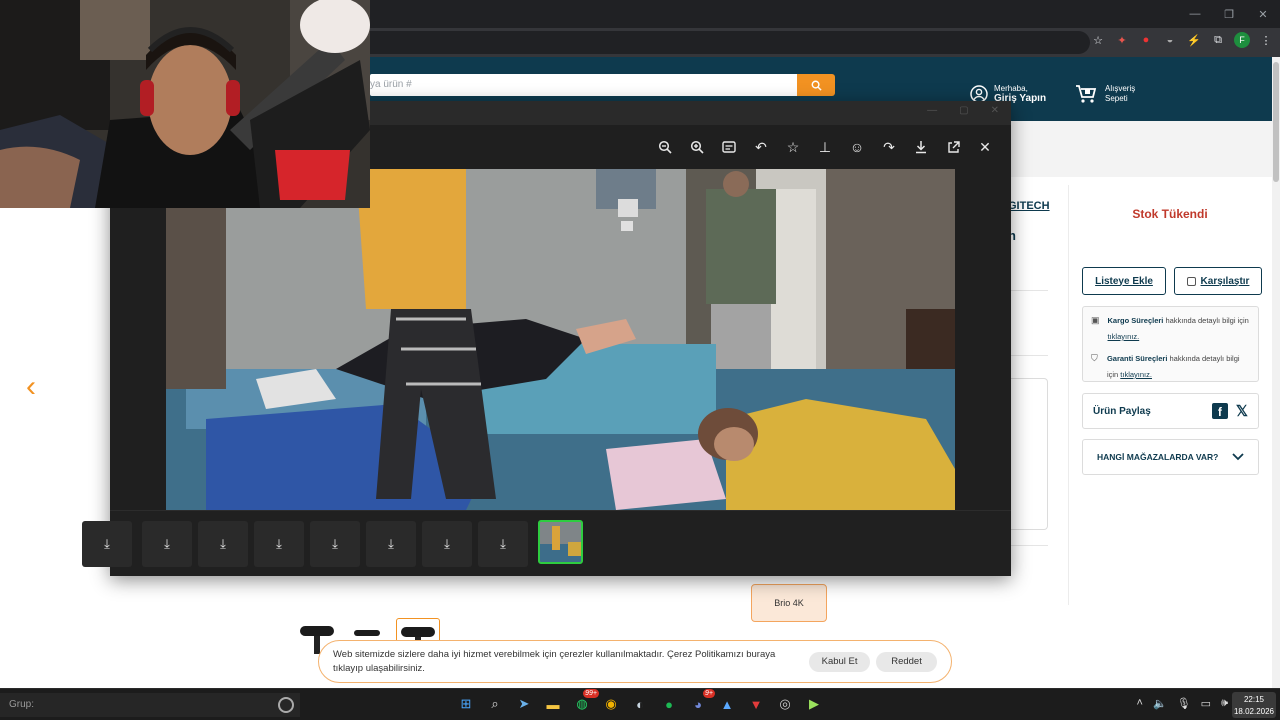 The image size is (1280, 720). Describe the element at coordinates (1172, 281) in the screenshot. I see `product-actions: Listeye Ekle Karşılaştır` at that location.